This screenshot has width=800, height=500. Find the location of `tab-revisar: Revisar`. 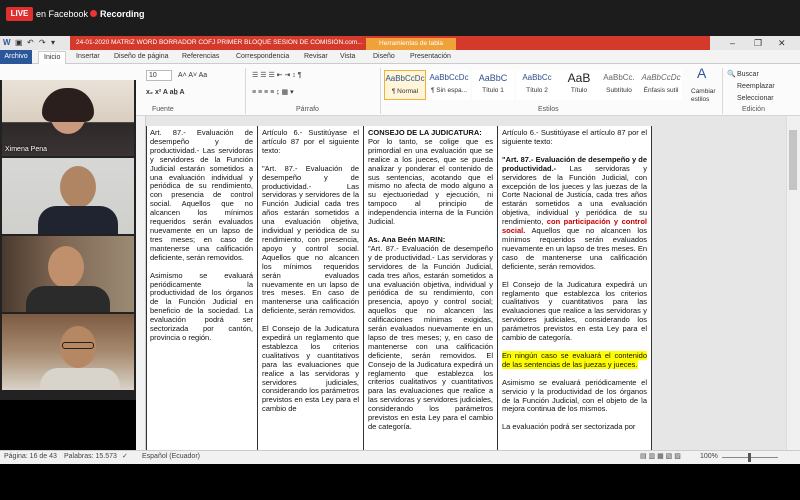

tab-revisar: Revisar is located at coordinates (316, 57).